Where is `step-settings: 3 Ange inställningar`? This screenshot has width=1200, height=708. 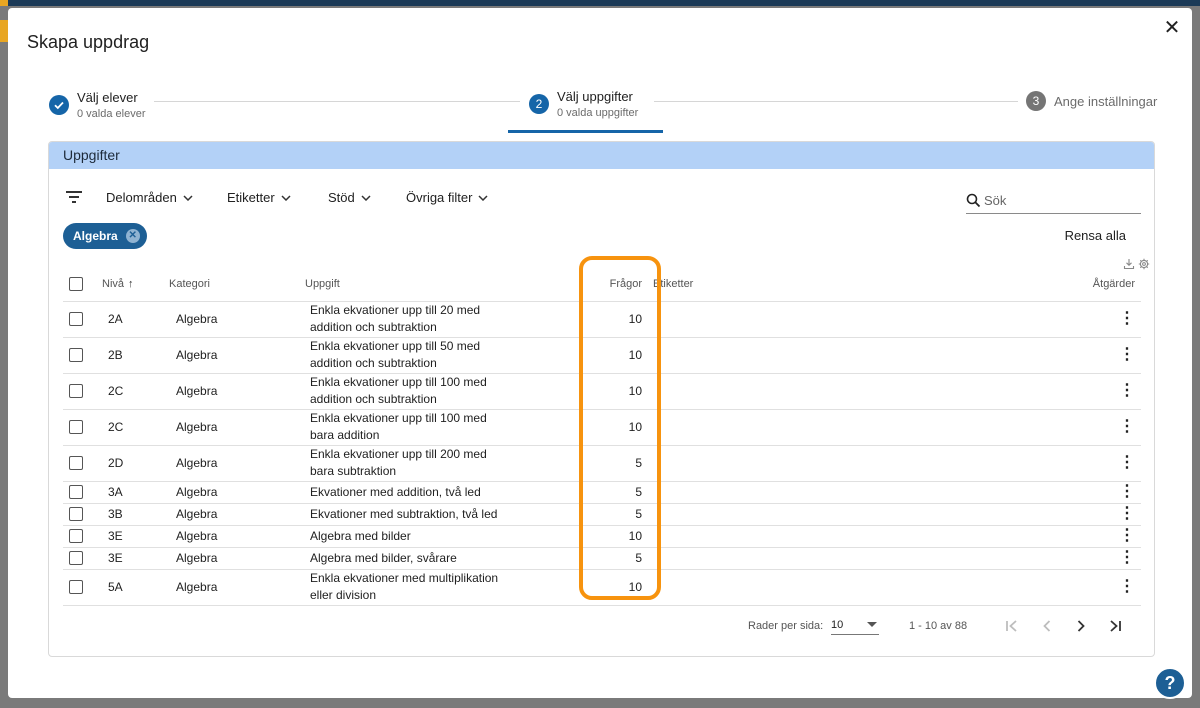 step-settings: 3 Ange inställningar is located at coordinates (1091, 101).